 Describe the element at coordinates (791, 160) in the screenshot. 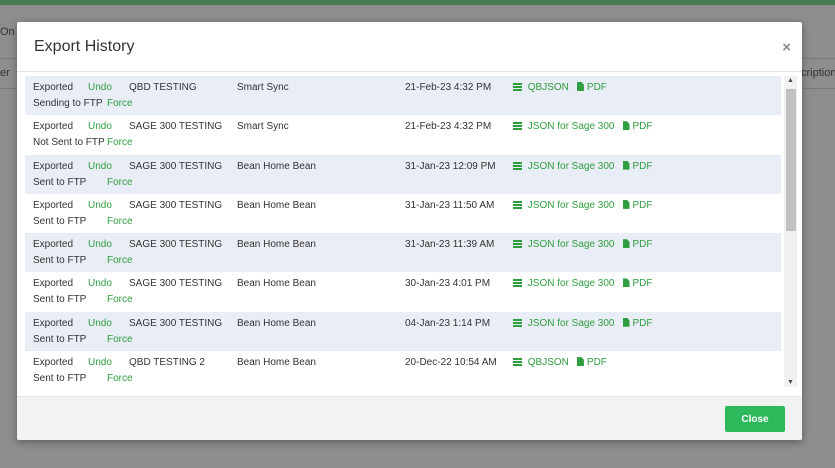

I see `scrollbar-thumb` at that location.